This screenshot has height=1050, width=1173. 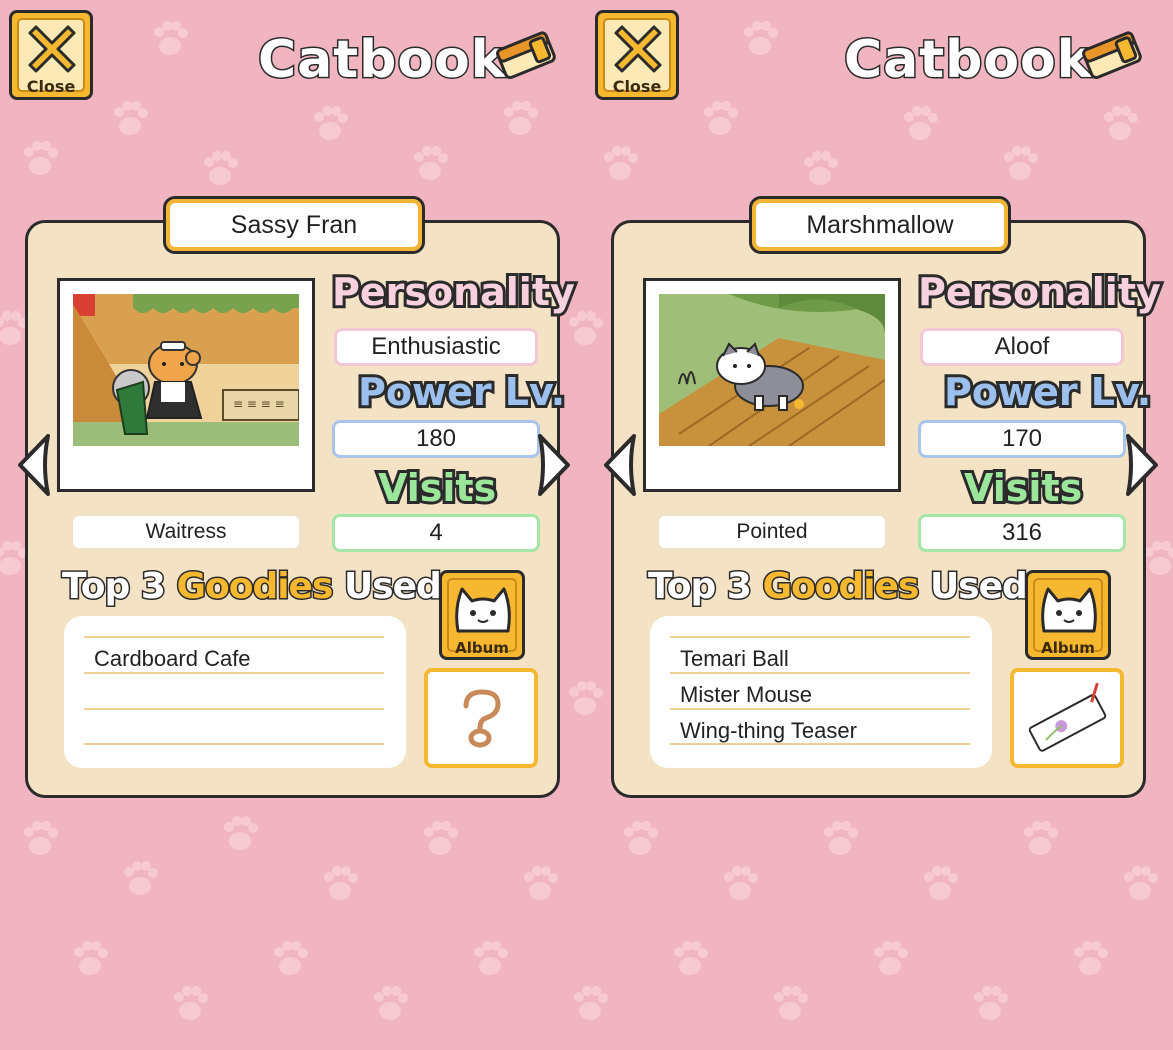 What do you see at coordinates (294, 225) in the screenshot?
I see `cat-name-plate: Sassy Fran` at bounding box center [294, 225].